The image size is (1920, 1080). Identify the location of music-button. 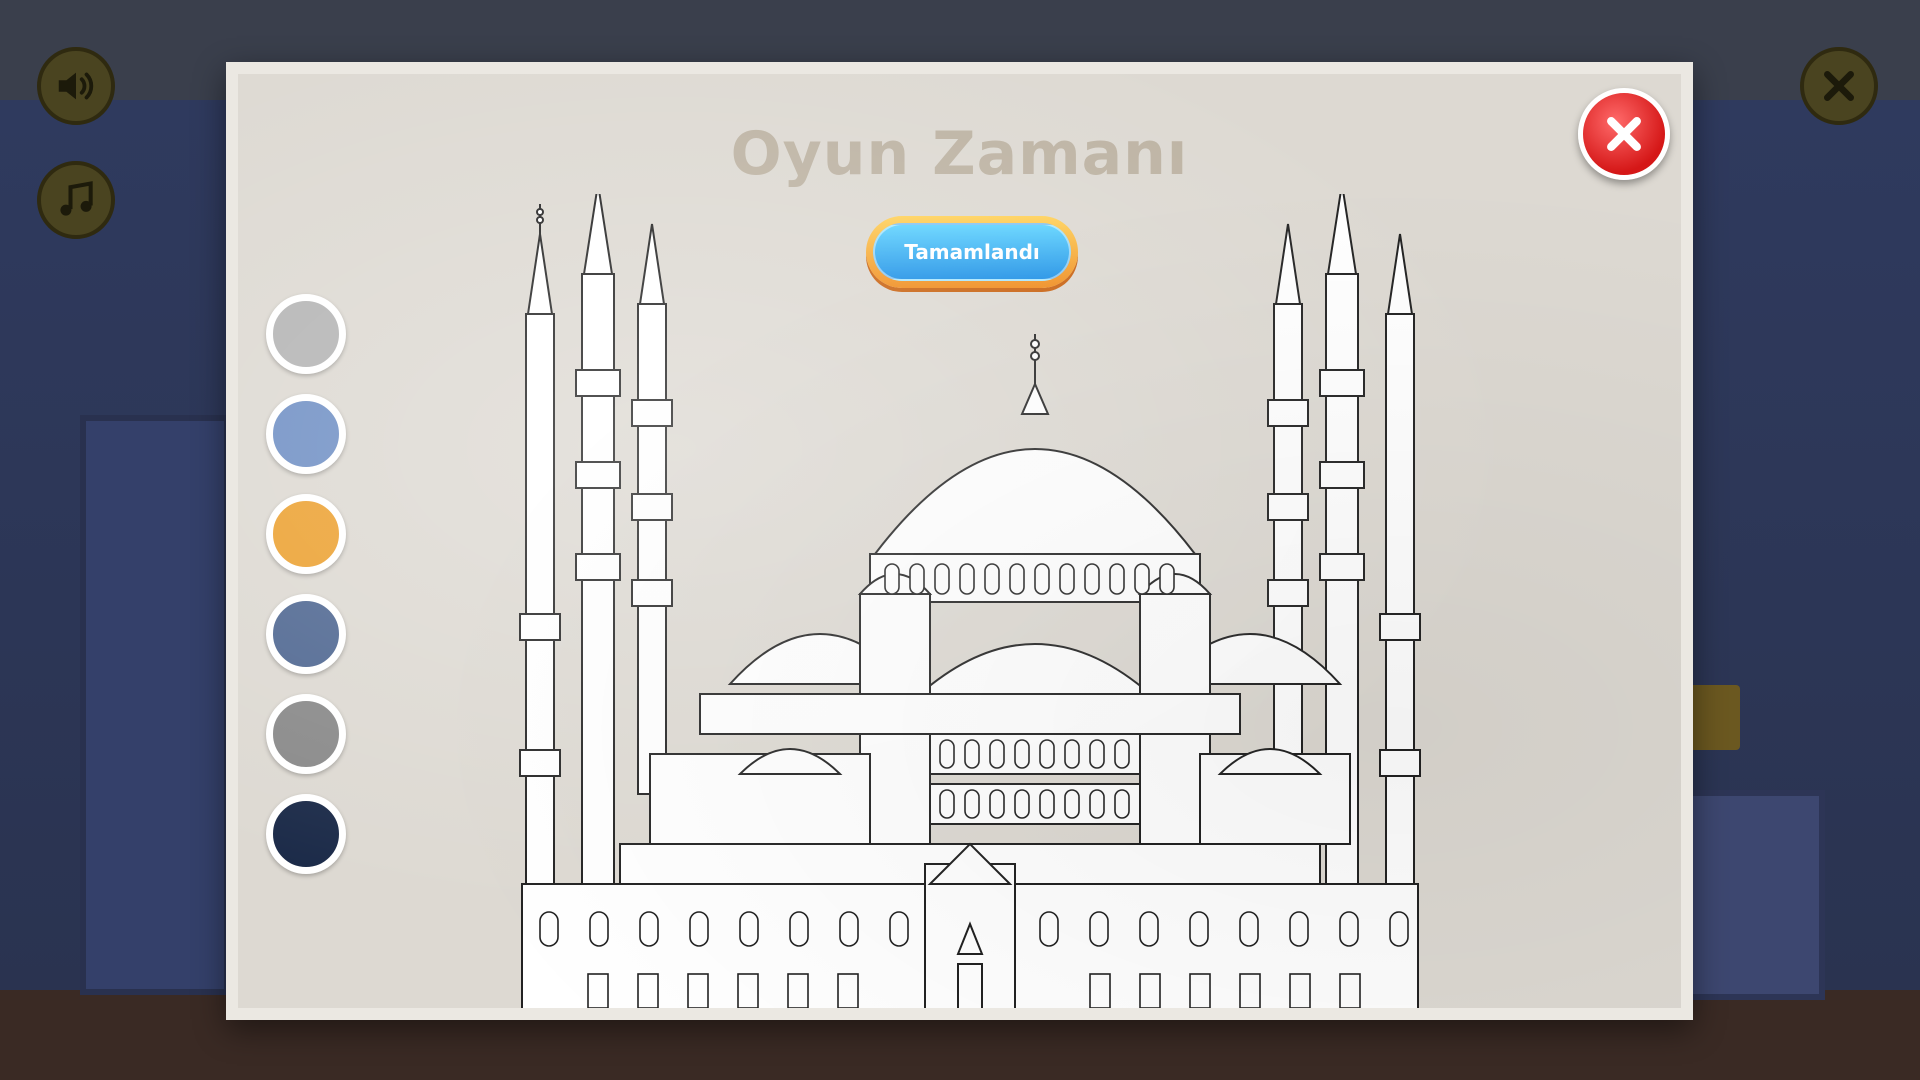
(76, 200).